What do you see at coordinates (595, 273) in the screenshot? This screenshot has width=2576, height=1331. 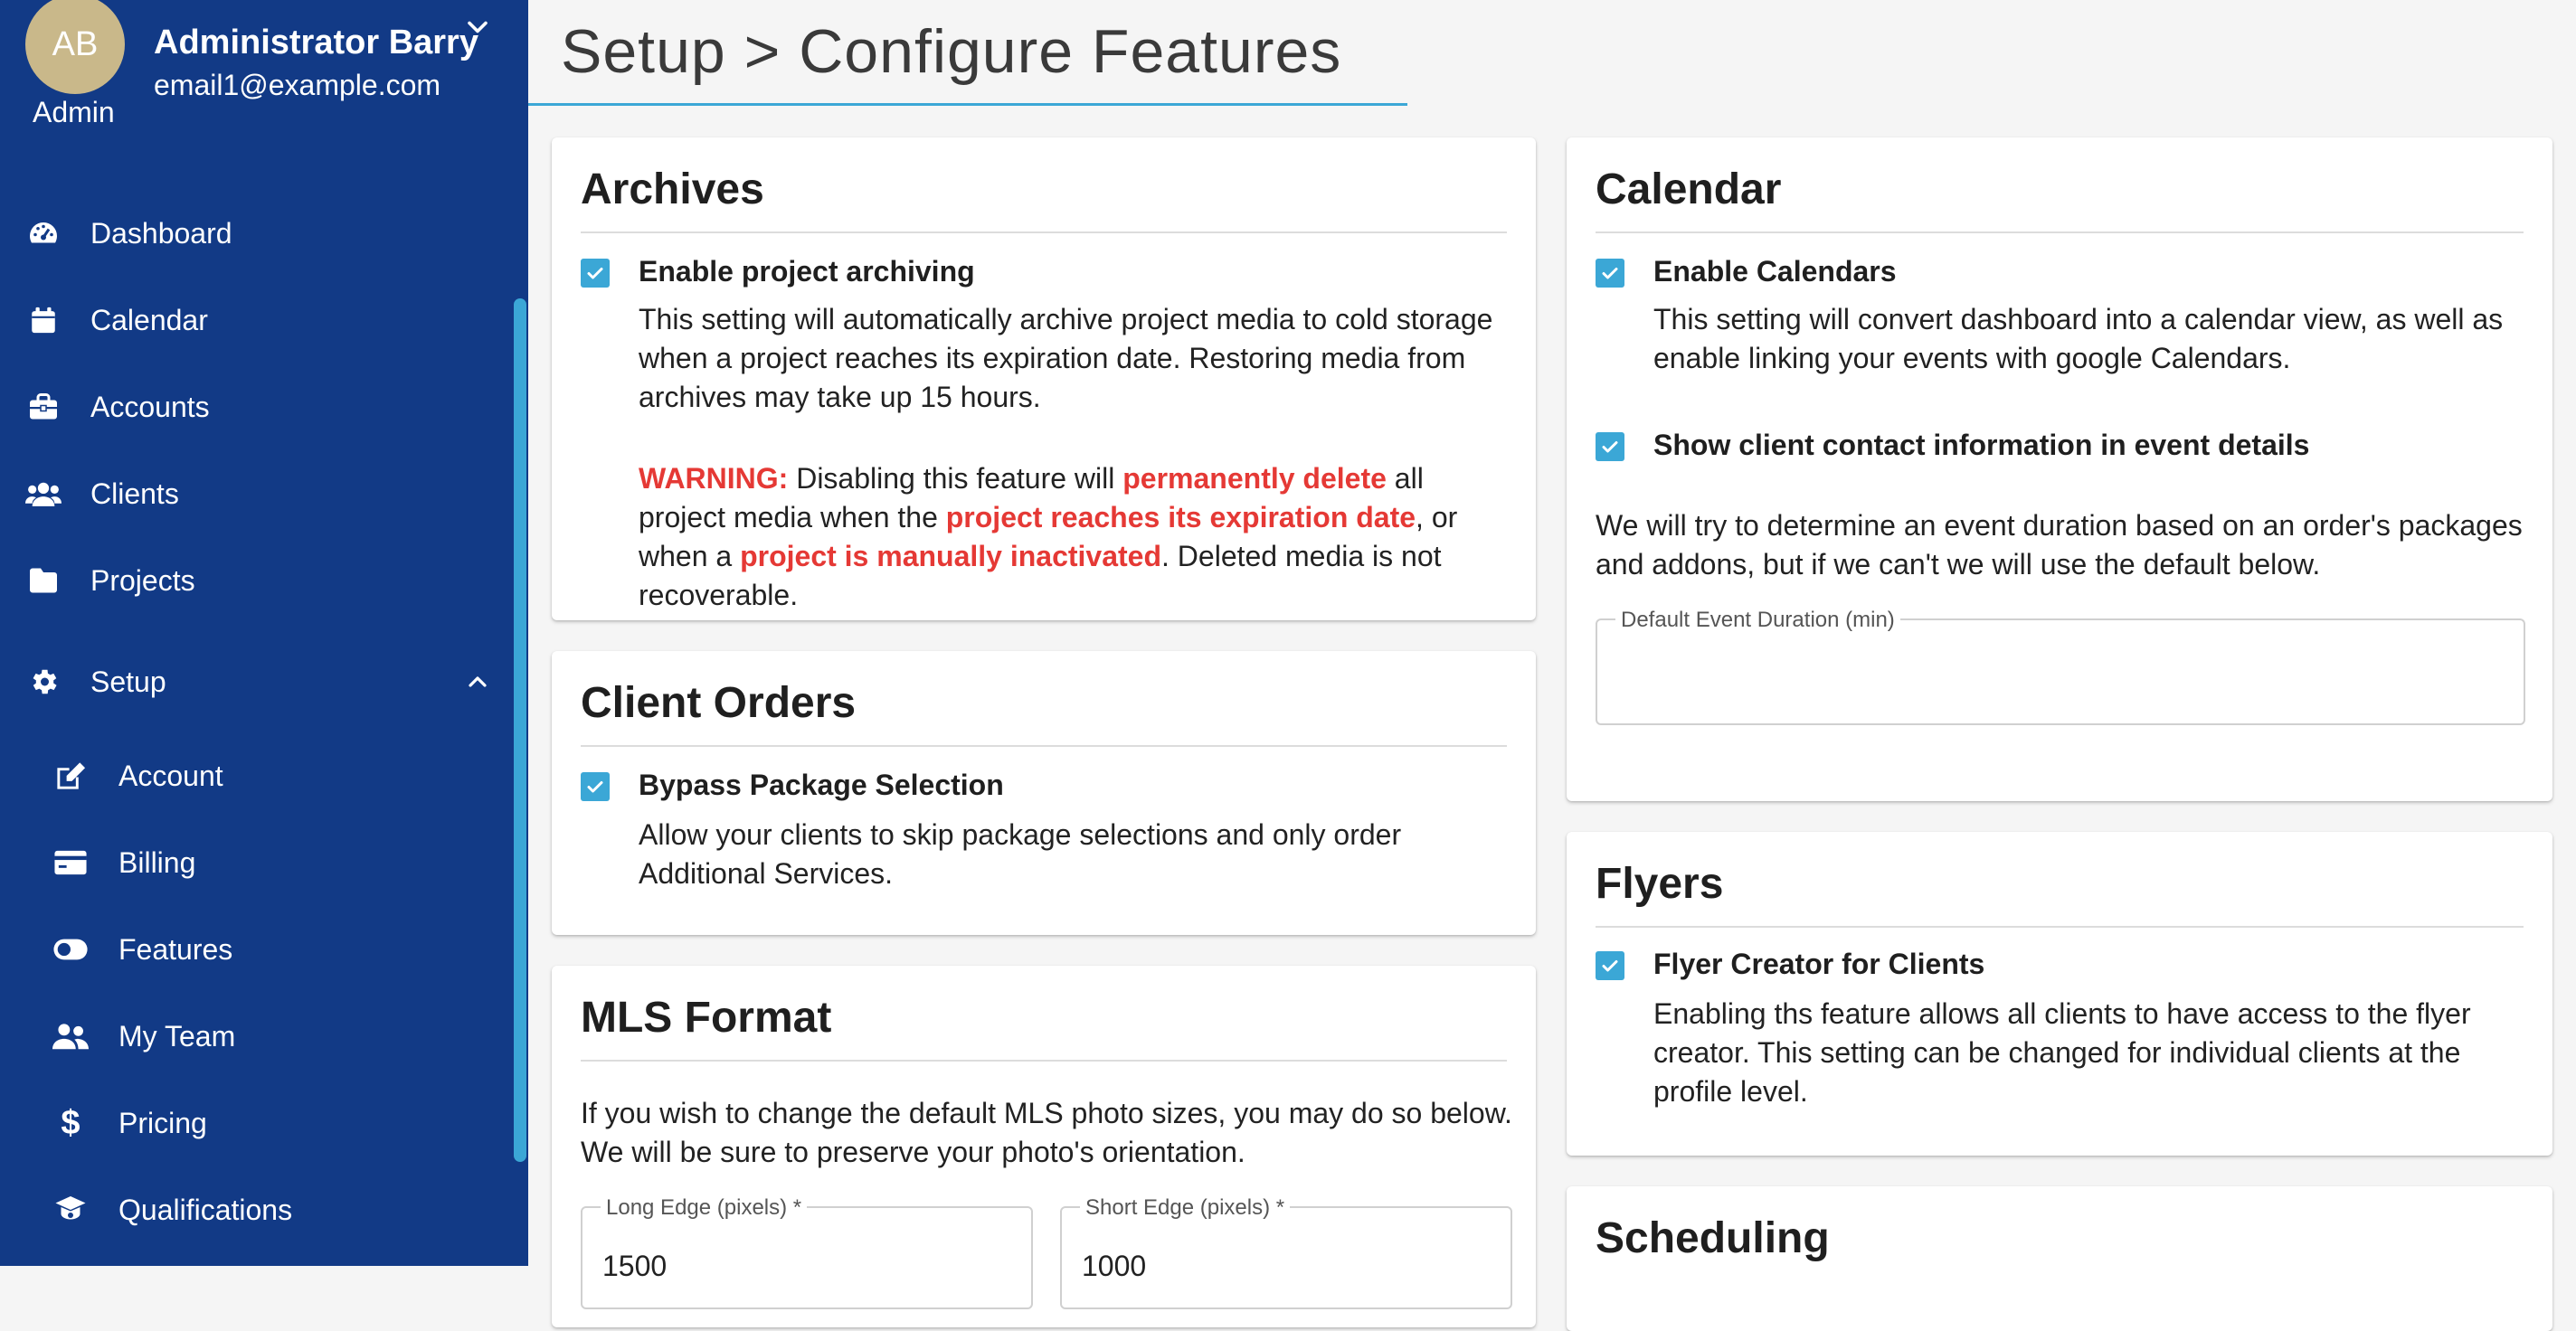 I see `archiving-checkbox` at bounding box center [595, 273].